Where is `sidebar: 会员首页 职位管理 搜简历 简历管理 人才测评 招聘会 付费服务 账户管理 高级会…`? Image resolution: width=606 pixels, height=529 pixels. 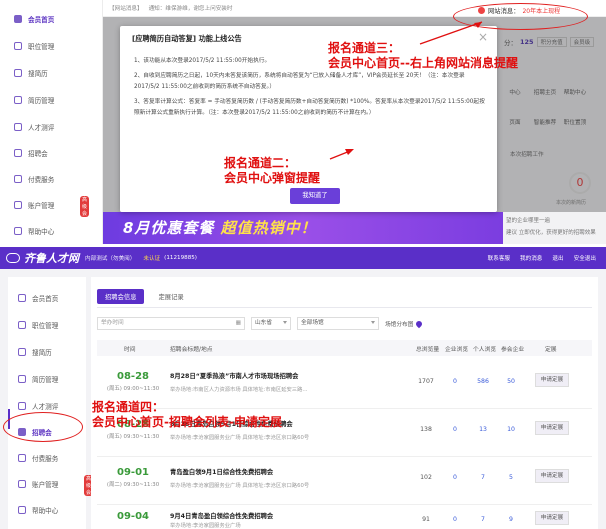
sidebar: 会员首页 职位管理 搜简历 简历管理 人才测评 招聘会 付费服务 账户管理 高级会… is located at coordinates (51, 403).